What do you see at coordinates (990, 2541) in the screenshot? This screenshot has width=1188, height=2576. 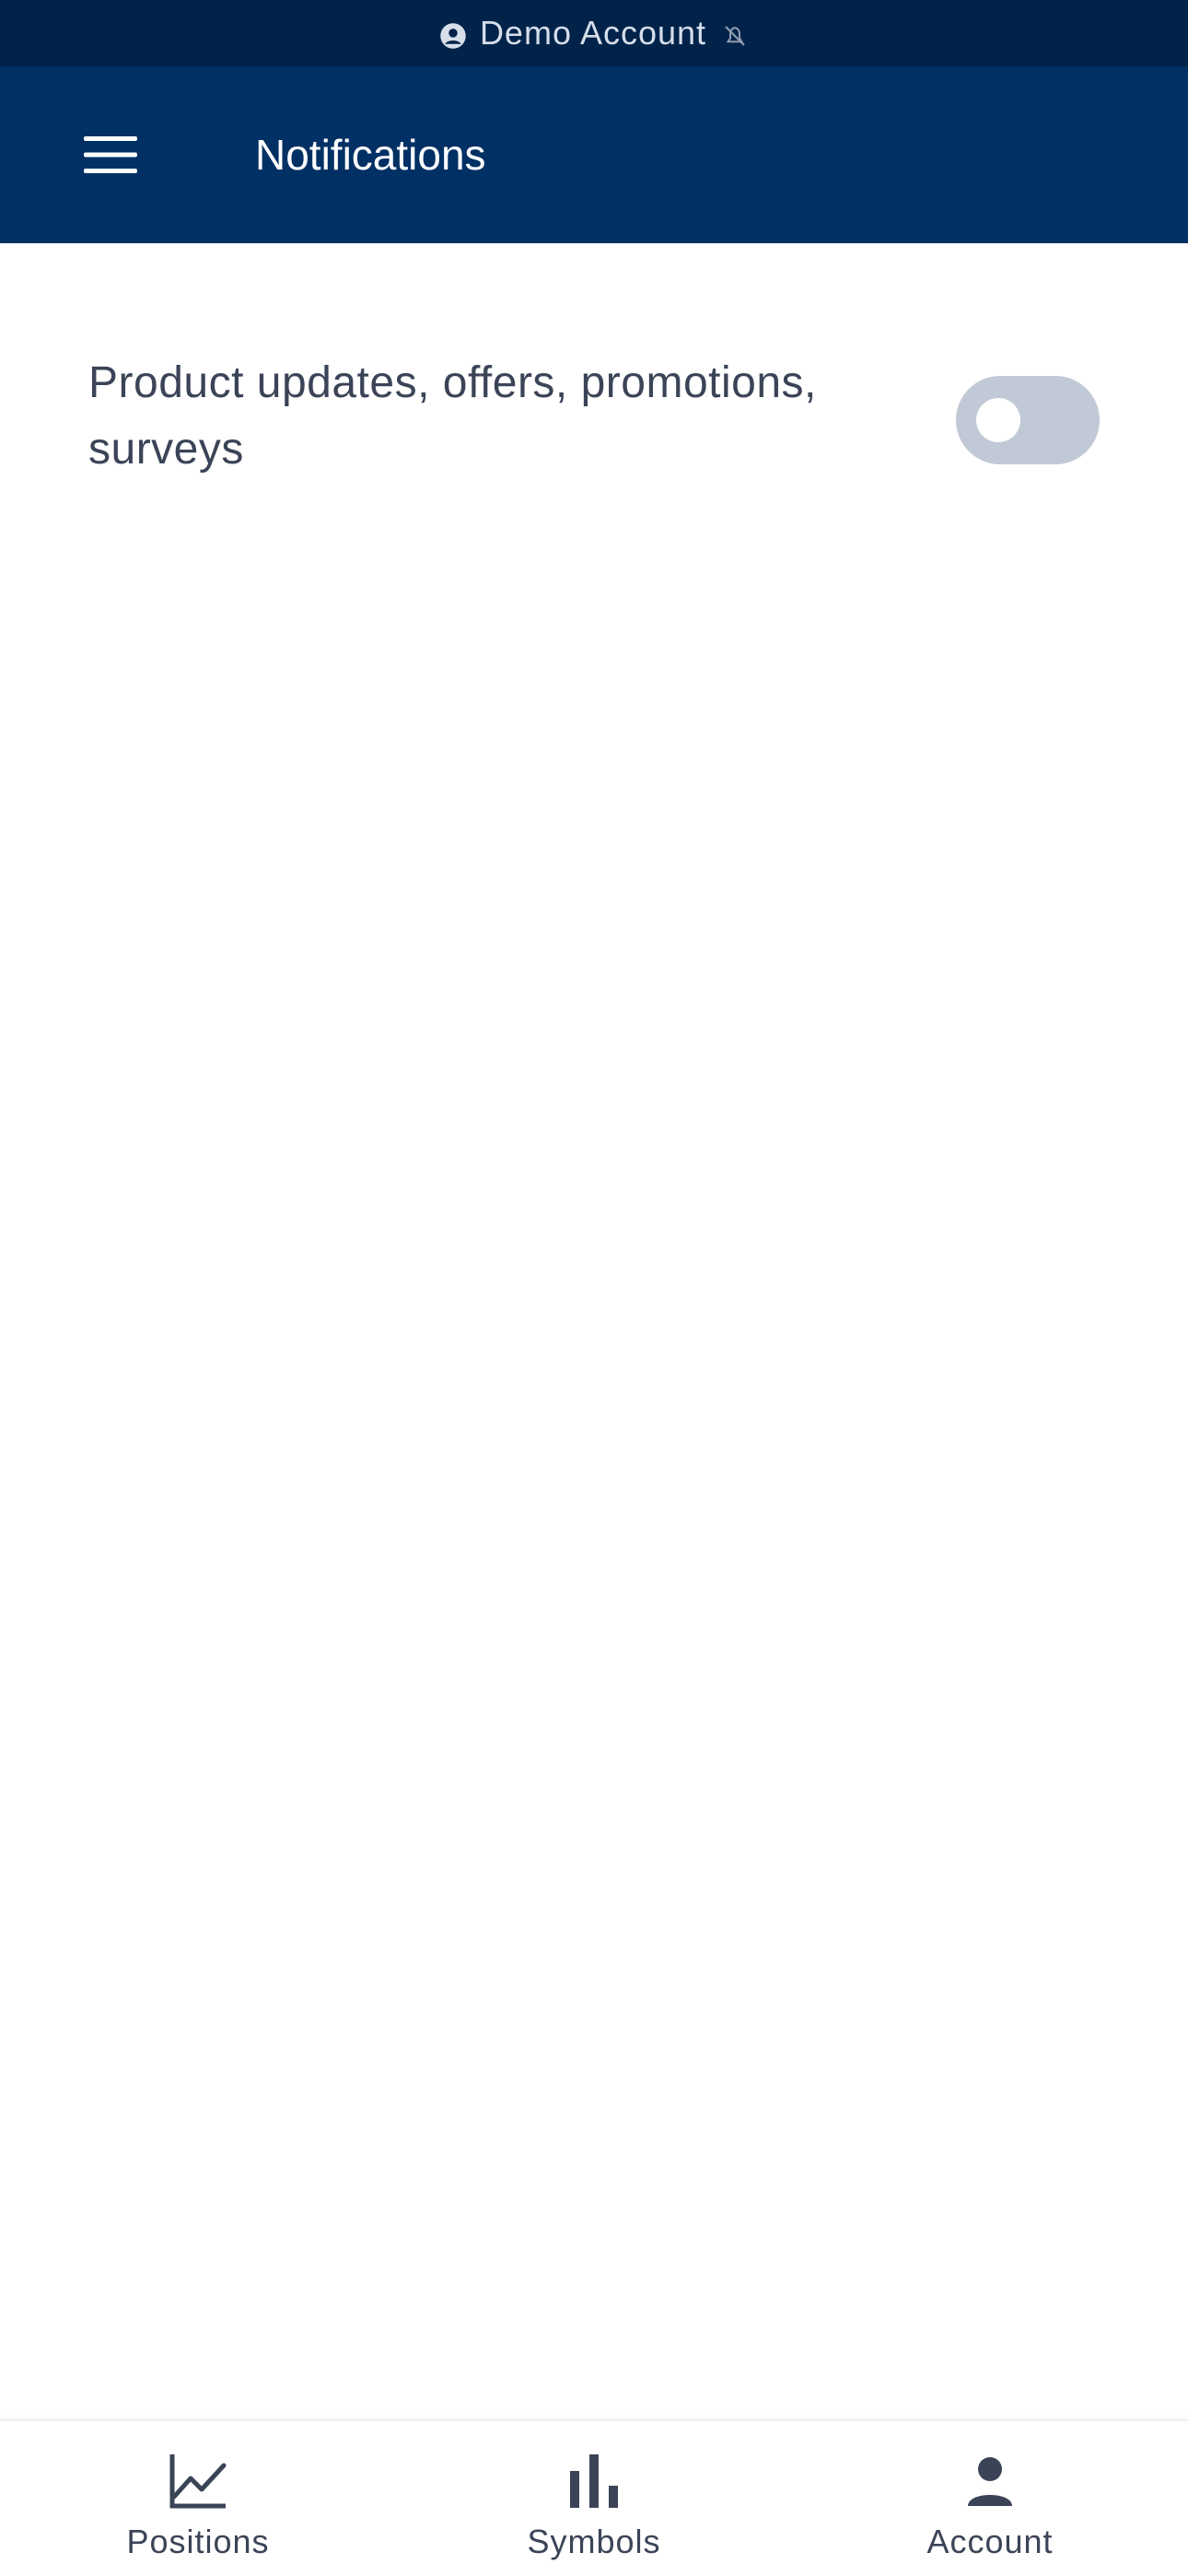 I see `nav-label-account: Account` at bounding box center [990, 2541].